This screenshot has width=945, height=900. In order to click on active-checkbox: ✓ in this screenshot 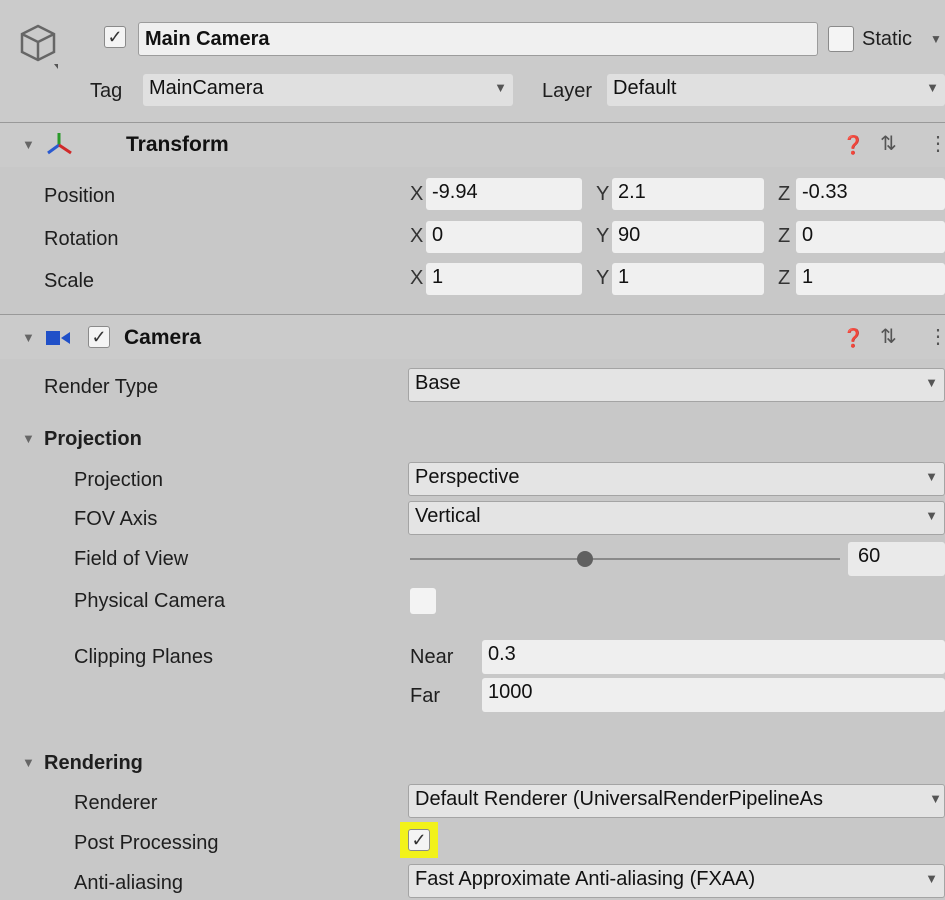, I will do `click(115, 37)`.